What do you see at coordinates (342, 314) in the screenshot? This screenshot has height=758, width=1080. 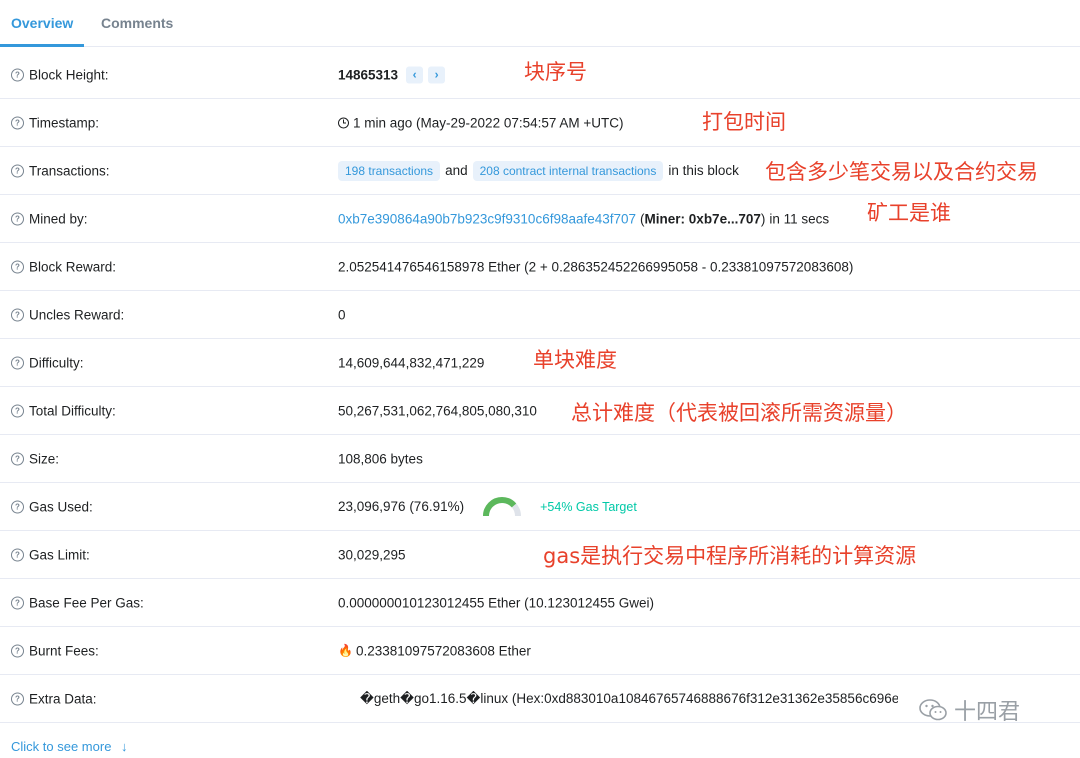 I see `uncles-reward-value: 0` at bounding box center [342, 314].